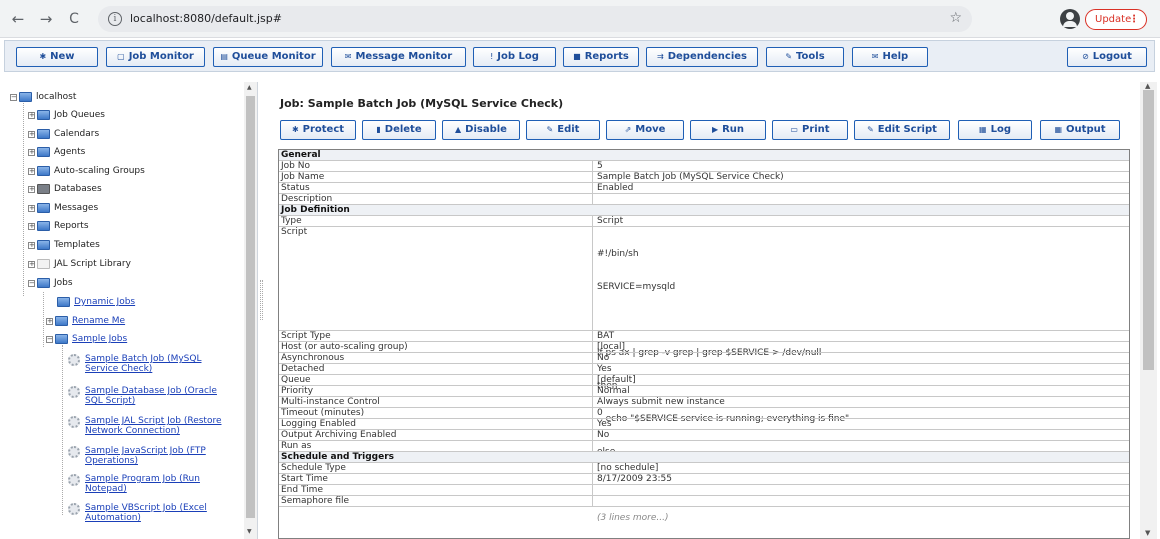  I want to click on tree-node-link: Rename Me, so click(98, 321).